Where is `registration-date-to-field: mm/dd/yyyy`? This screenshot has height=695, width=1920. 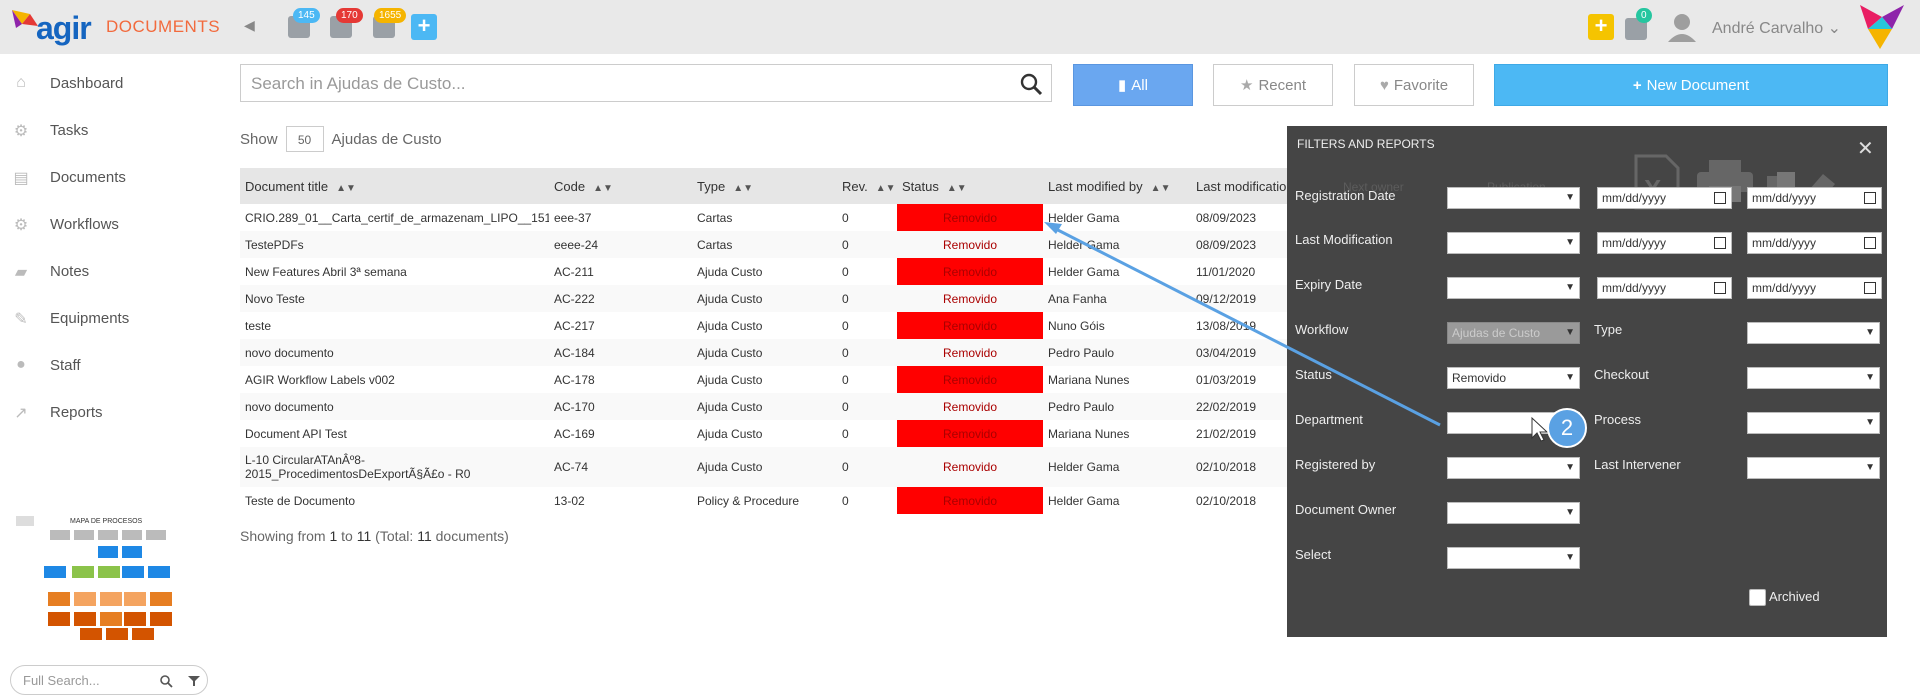 registration-date-to-field: mm/dd/yyyy is located at coordinates (1814, 198).